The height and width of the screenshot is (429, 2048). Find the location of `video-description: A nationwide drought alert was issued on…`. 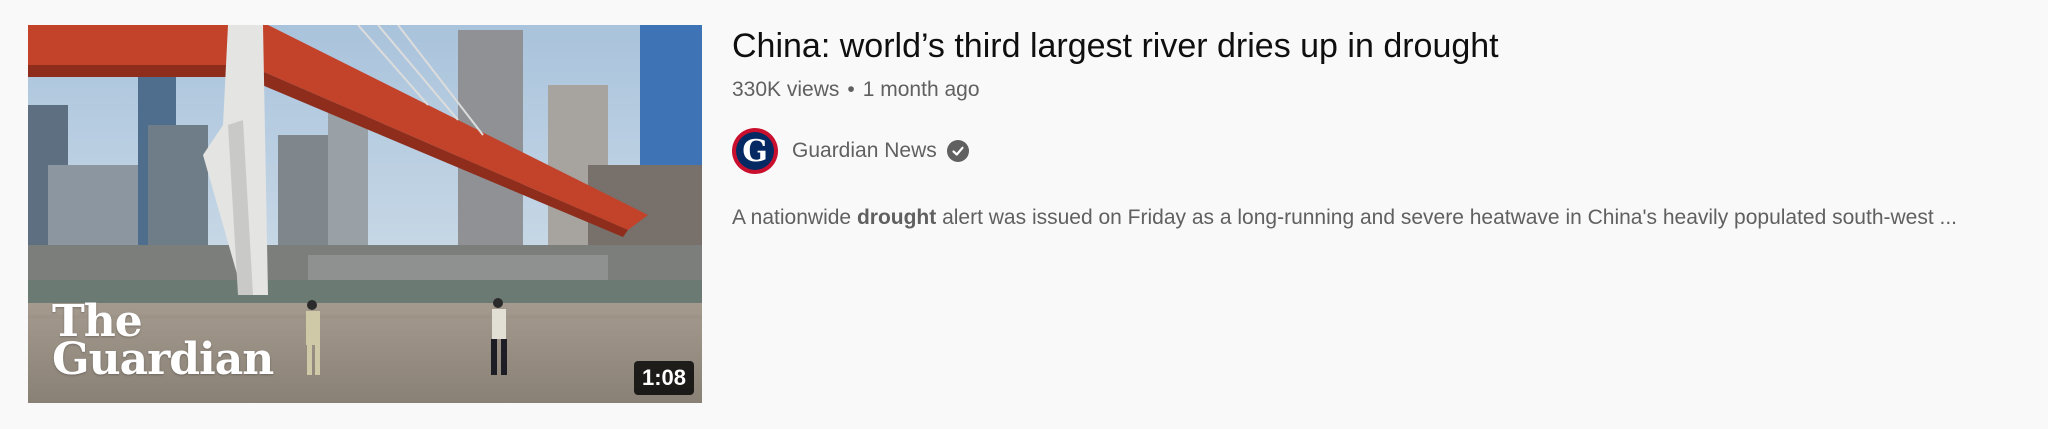

video-description: A nationwide drought alert was issued on… is located at coordinates (1344, 218).